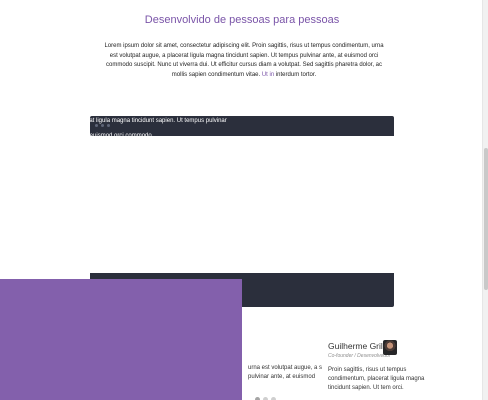  I want to click on avatar, so click(390, 347).